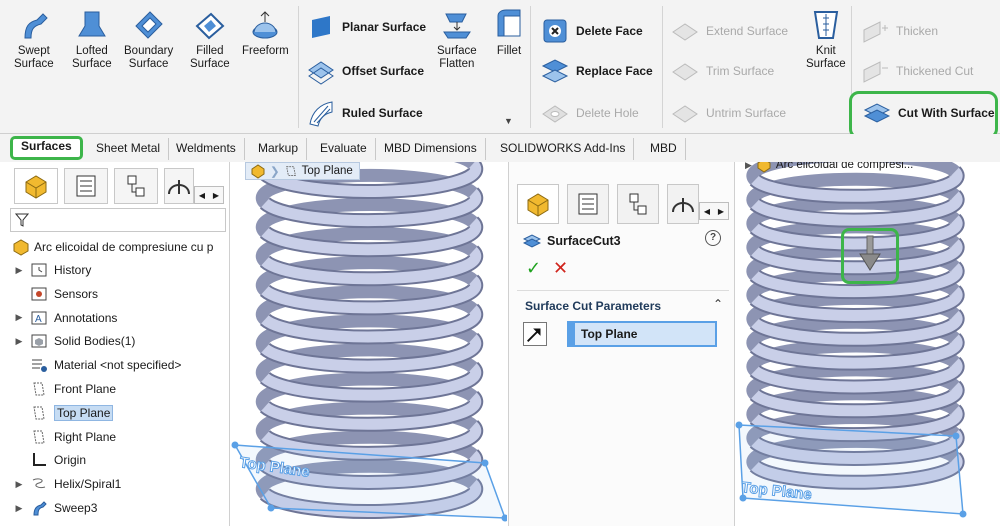  What do you see at coordinates (935, 71) in the screenshot?
I see `thickened-cut-label: Thickened Cut` at bounding box center [935, 71].